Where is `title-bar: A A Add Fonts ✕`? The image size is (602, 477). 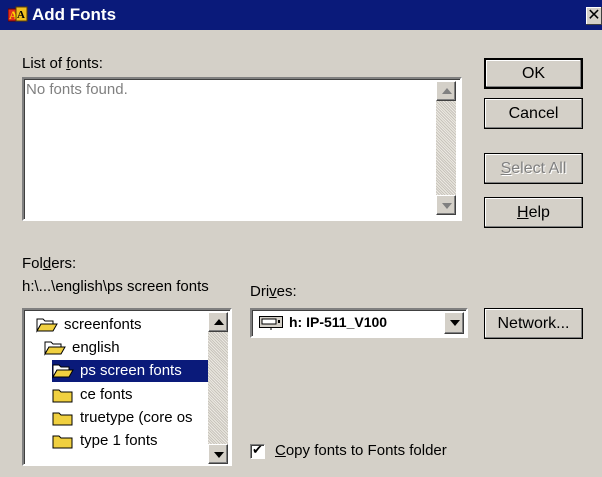 title-bar: A A Add Fonts ✕ is located at coordinates (301, 15).